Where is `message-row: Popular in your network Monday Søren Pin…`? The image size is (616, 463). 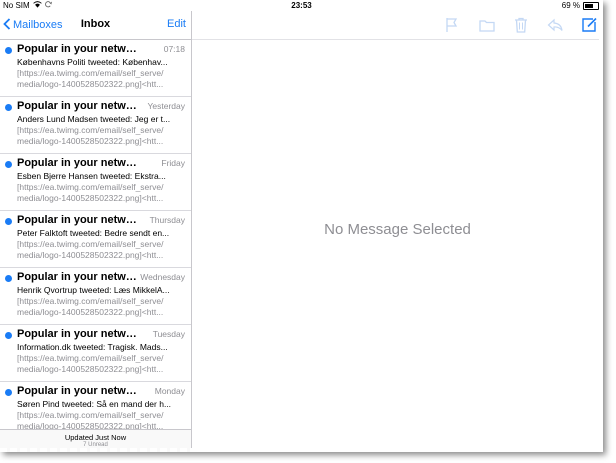
message-row: Popular in your network Monday Søren Pin… is located at coordinates (95, 406).